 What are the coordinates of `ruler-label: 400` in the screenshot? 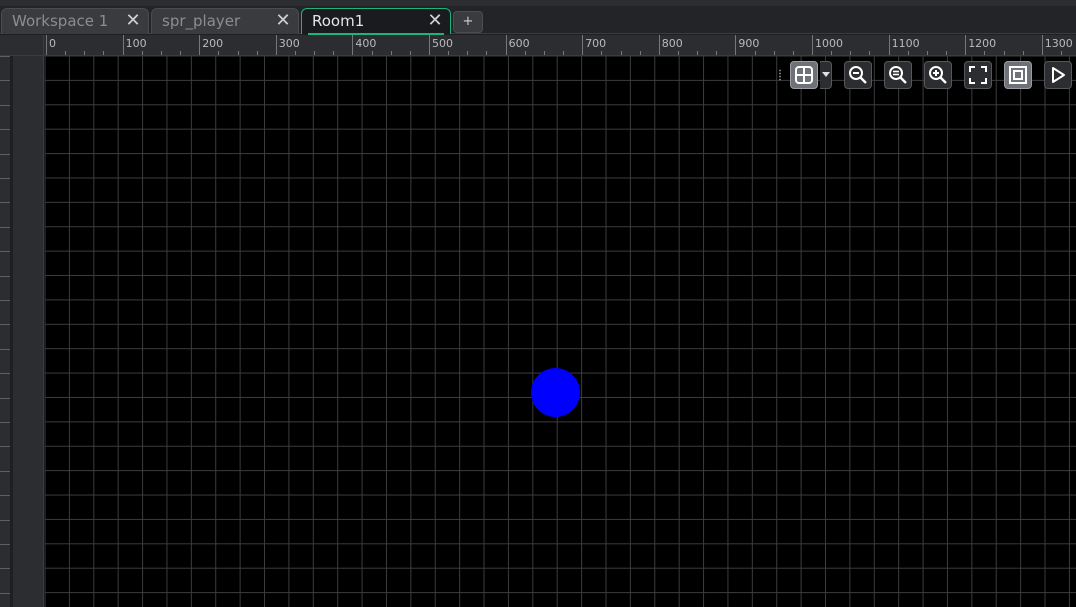 It's located at (366, 43).